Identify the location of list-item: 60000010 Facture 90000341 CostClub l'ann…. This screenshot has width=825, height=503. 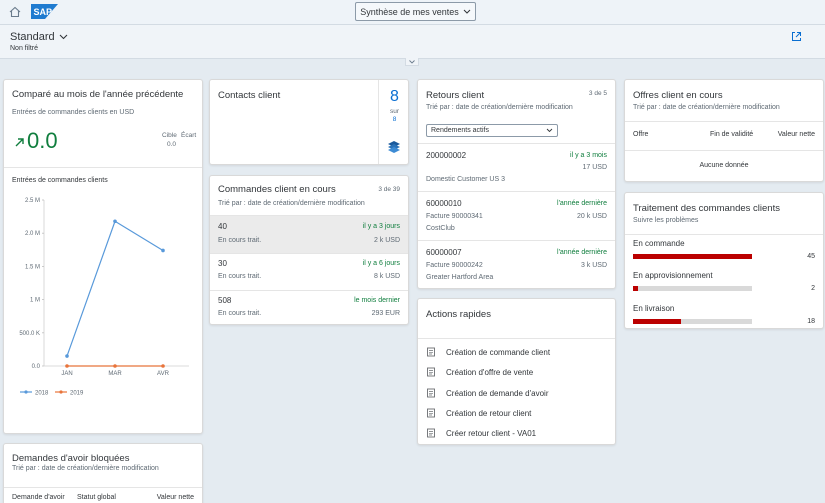
(516, 216).